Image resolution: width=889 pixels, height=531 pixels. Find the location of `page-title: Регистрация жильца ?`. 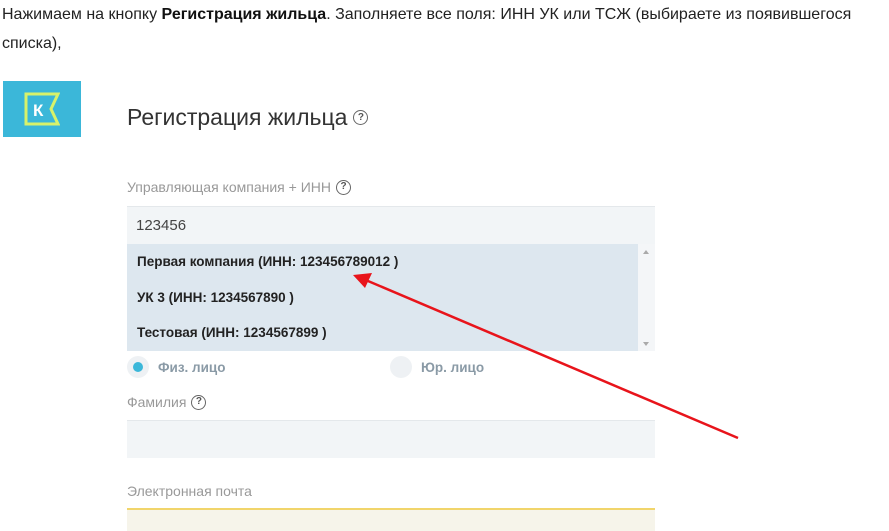

page-title: Регистрация жильца ? is located at coordinates (248, 117).